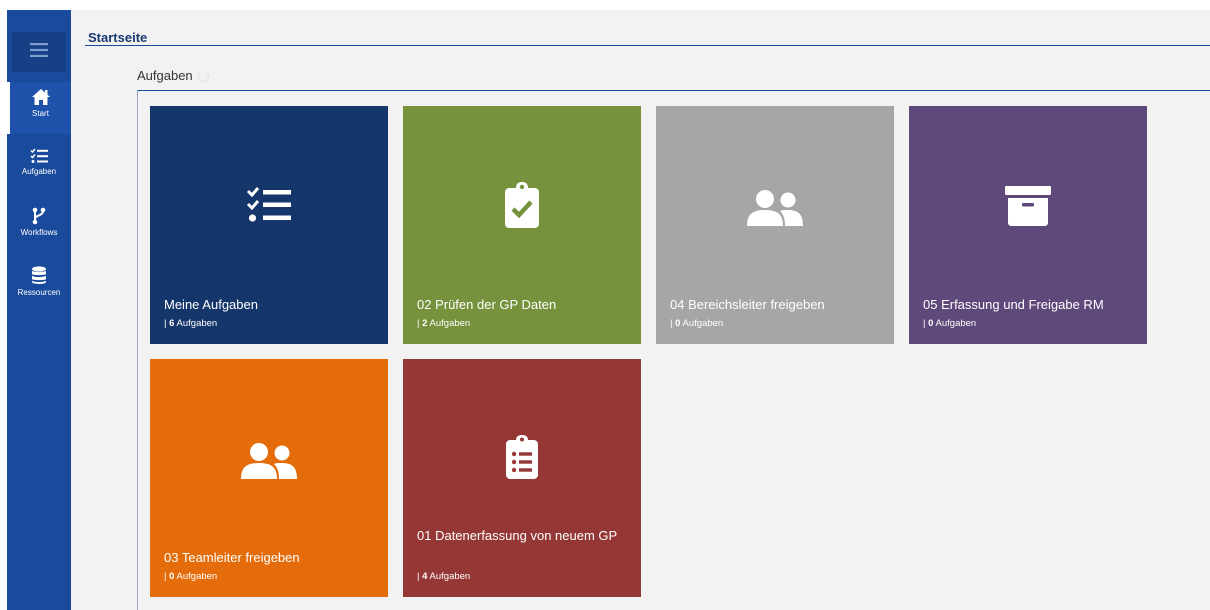 This screenshot has width=1210, height=610. What do you see at coordinates (39, 171) in the screenshot?
I see `sidebar-item-label: Aufgaben` at bounding box center [39, 171].